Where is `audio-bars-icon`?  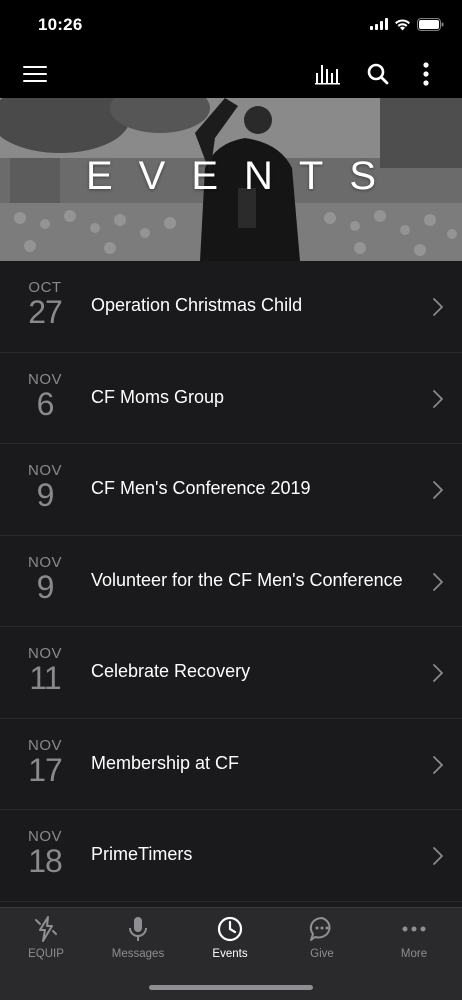 audio-bars-icon is located at coordinates (327, 75).